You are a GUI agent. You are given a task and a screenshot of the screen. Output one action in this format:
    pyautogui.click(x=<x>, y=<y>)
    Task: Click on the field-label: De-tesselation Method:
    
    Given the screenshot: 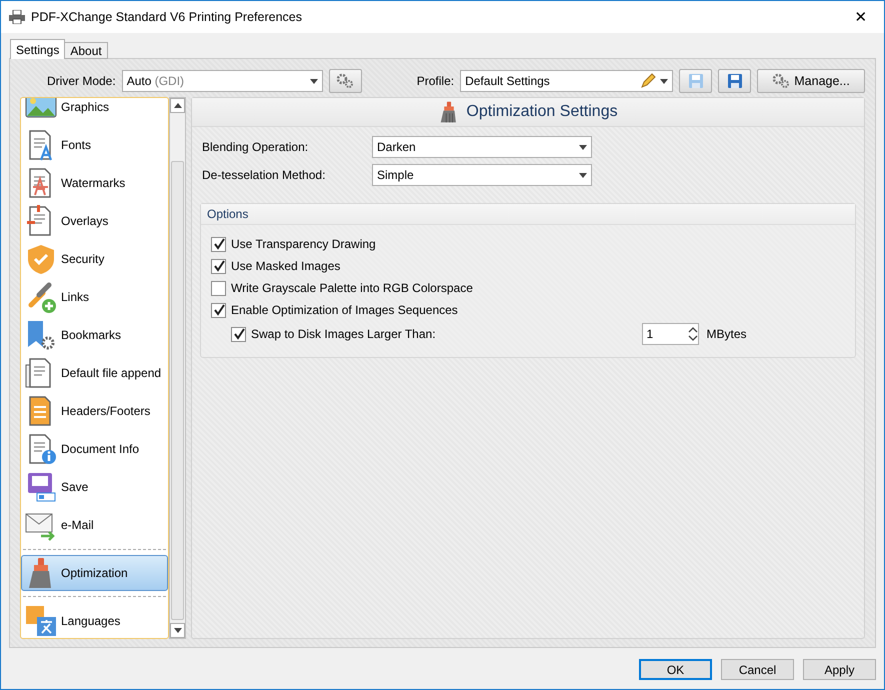 What is the action you would take?
    pyautogui.click(x=264, y=175)
    